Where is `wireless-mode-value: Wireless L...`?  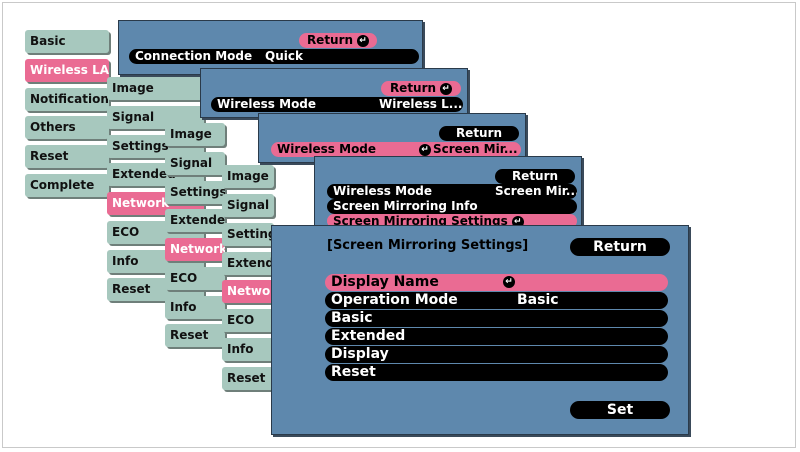
wireless-mode-value: Wireless L... is located at coordinates (421, 104).